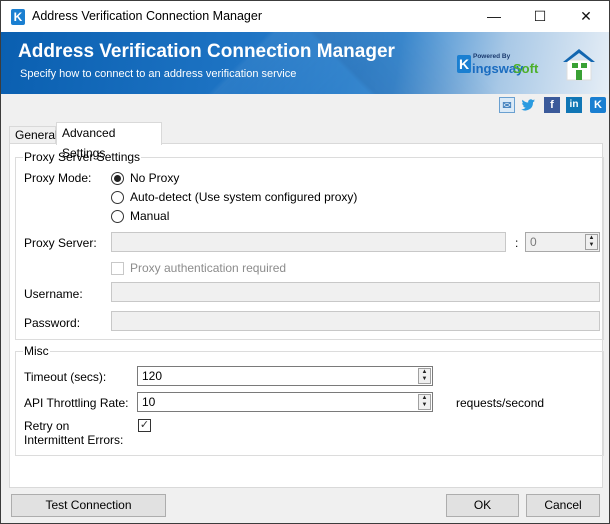 This screenshot has width=610, height=524. I want to click on minimize-button: —, so click(494, 16).